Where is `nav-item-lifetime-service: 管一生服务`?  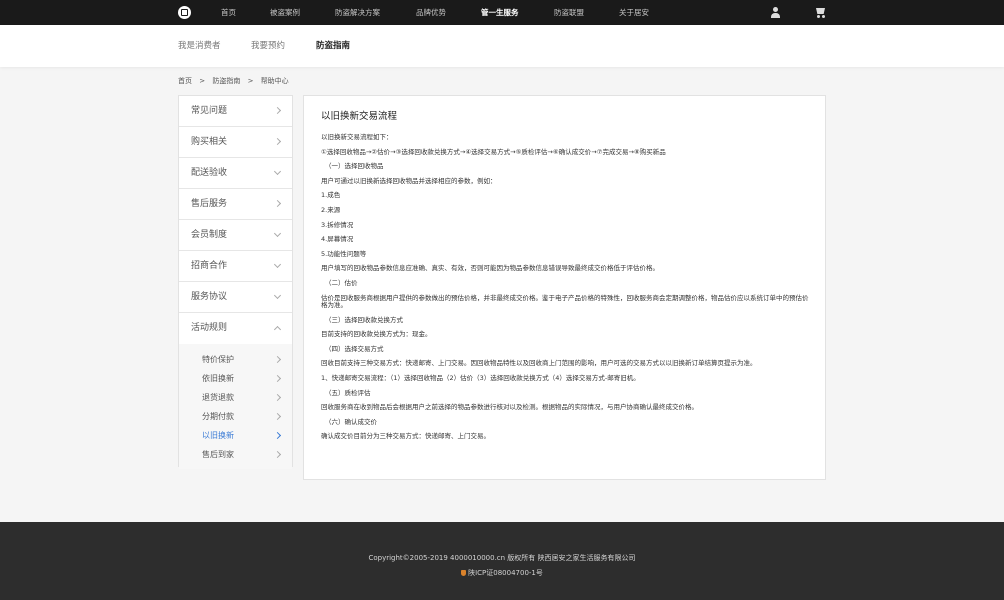
nav-item-lifetime-service: 管一生服务 is located at coordinates (500, 12).